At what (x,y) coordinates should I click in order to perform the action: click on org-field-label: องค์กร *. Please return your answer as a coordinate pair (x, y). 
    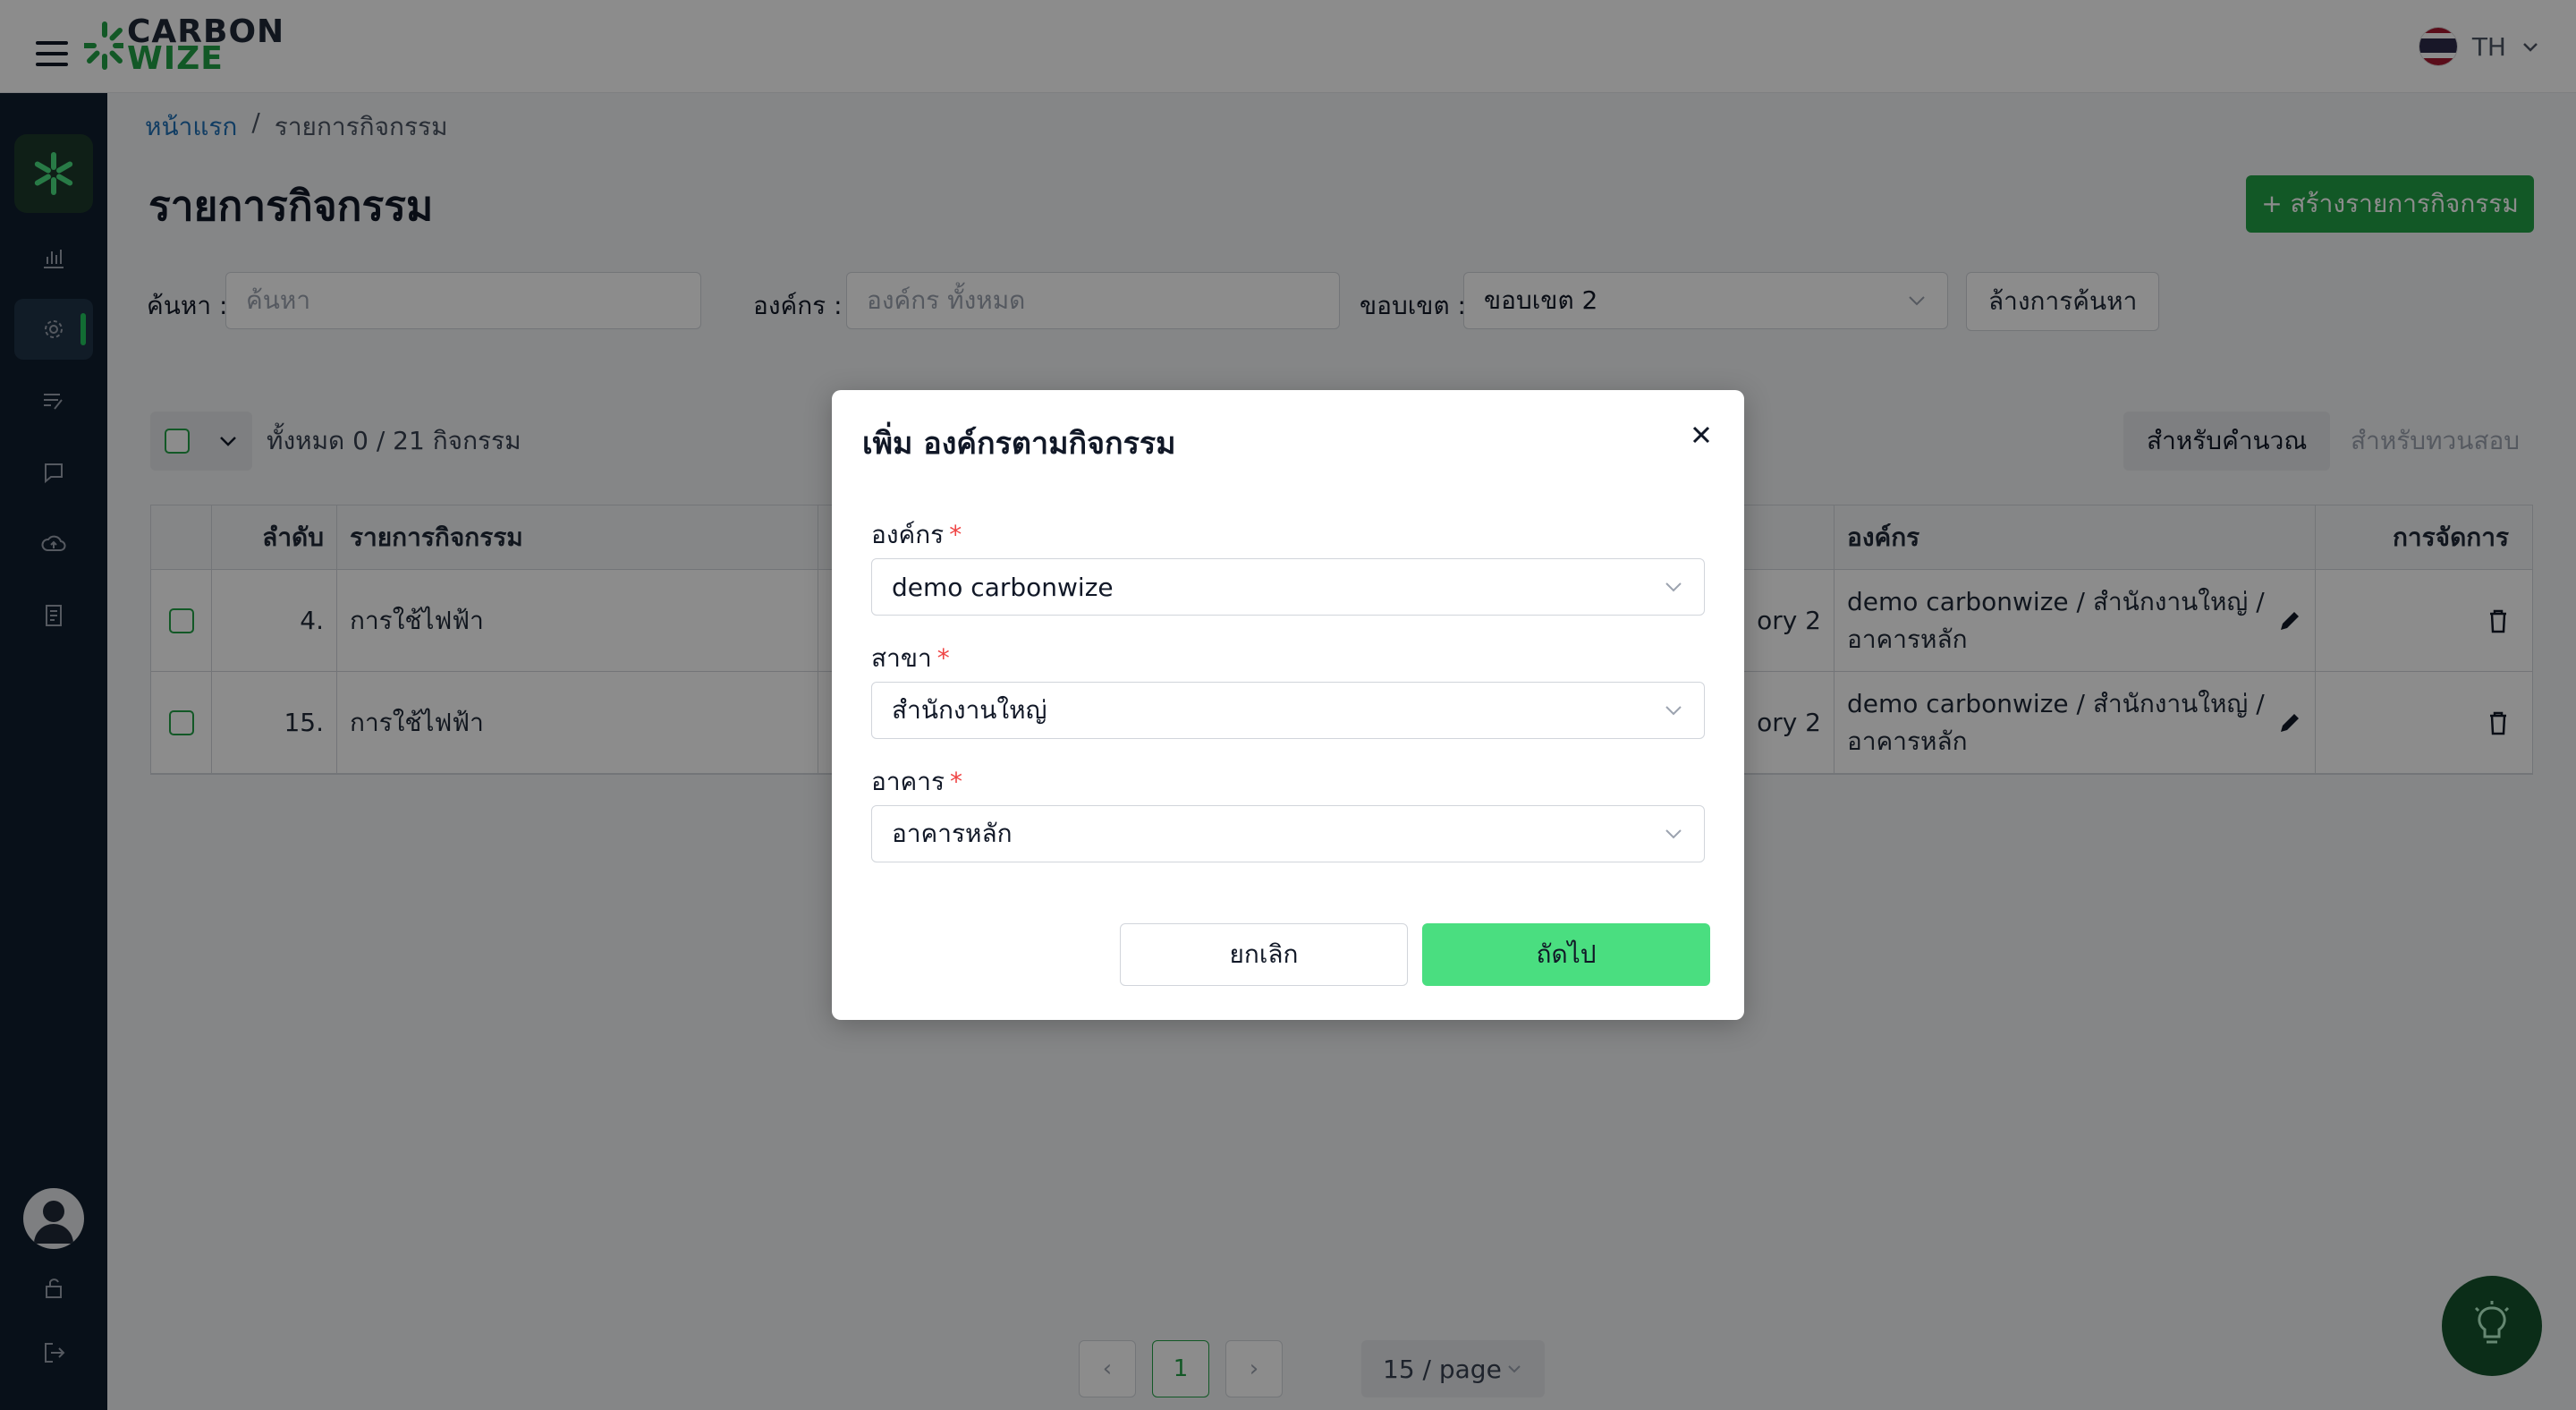
    Looking at the image, I should click on (916, 535).